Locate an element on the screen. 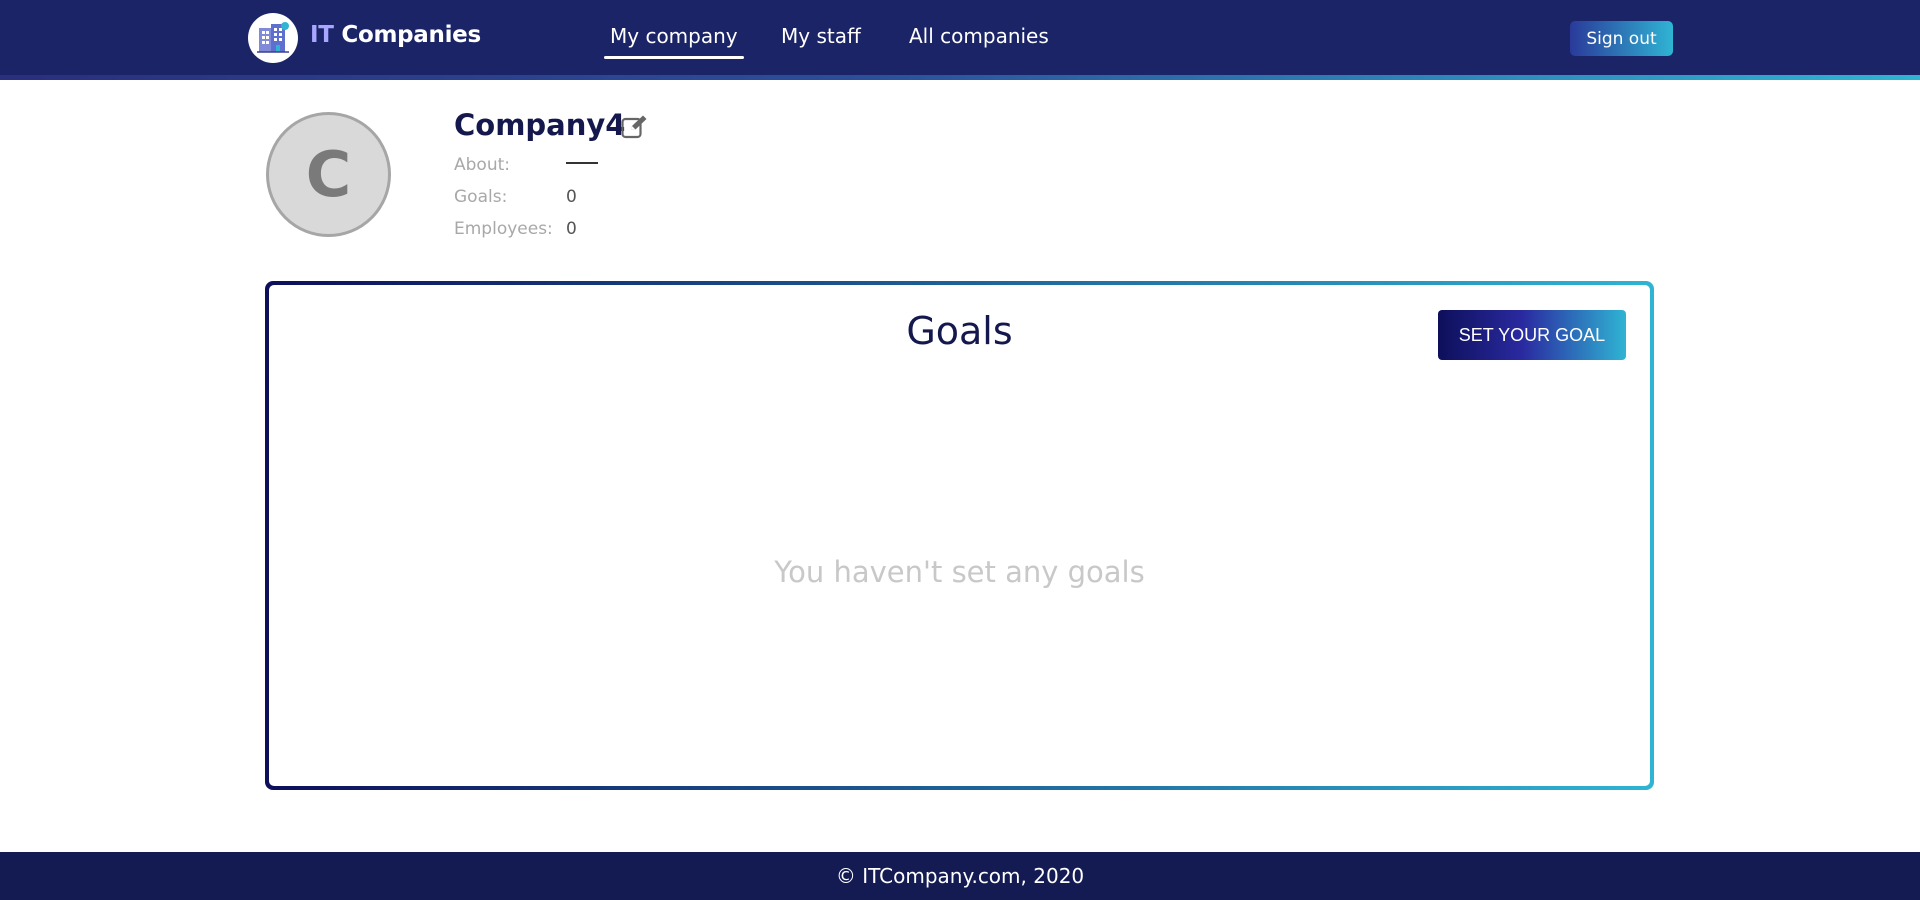 The image size is (1920, 900). header-accent-stripe is located at coordinates (960, 77).